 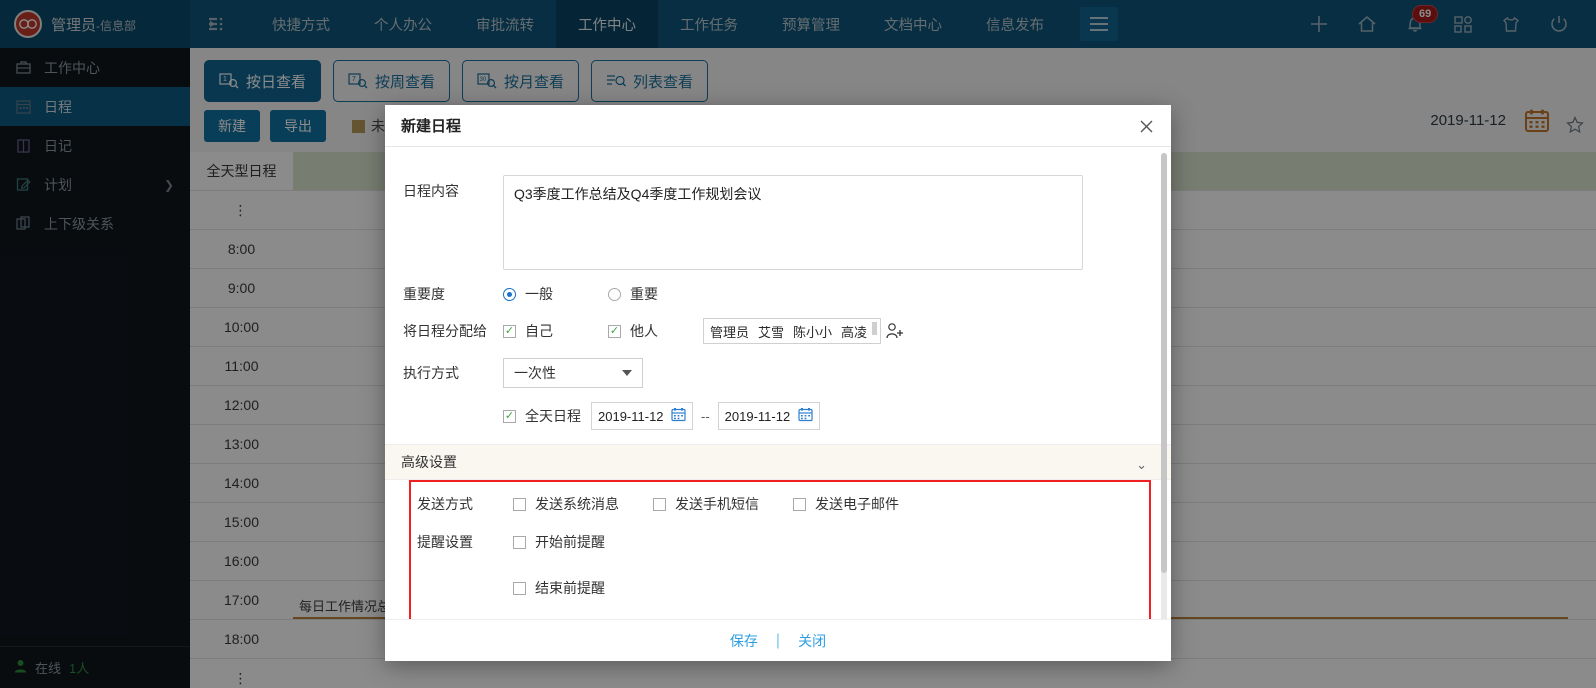 I want to click on remind-settings-row: 提醒设置 ✓ 开始前提醒 ✓ 结束前提醒 ✓, so click(x=778, y=575).